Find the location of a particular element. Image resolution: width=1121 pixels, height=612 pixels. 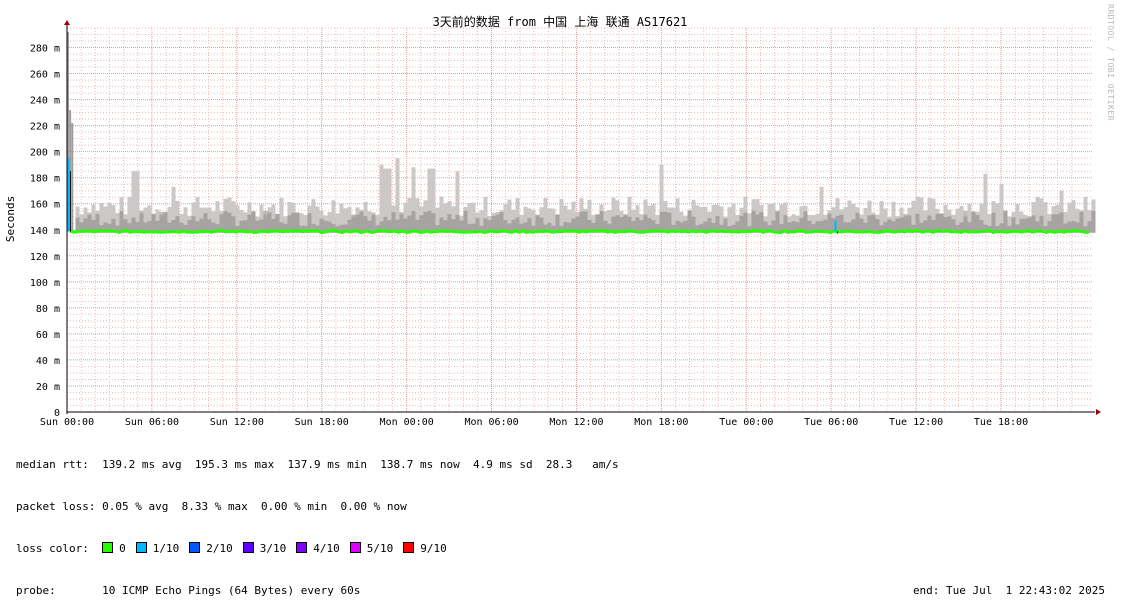

loss-color-item: 4/10 is located at coordinates (318, 549).